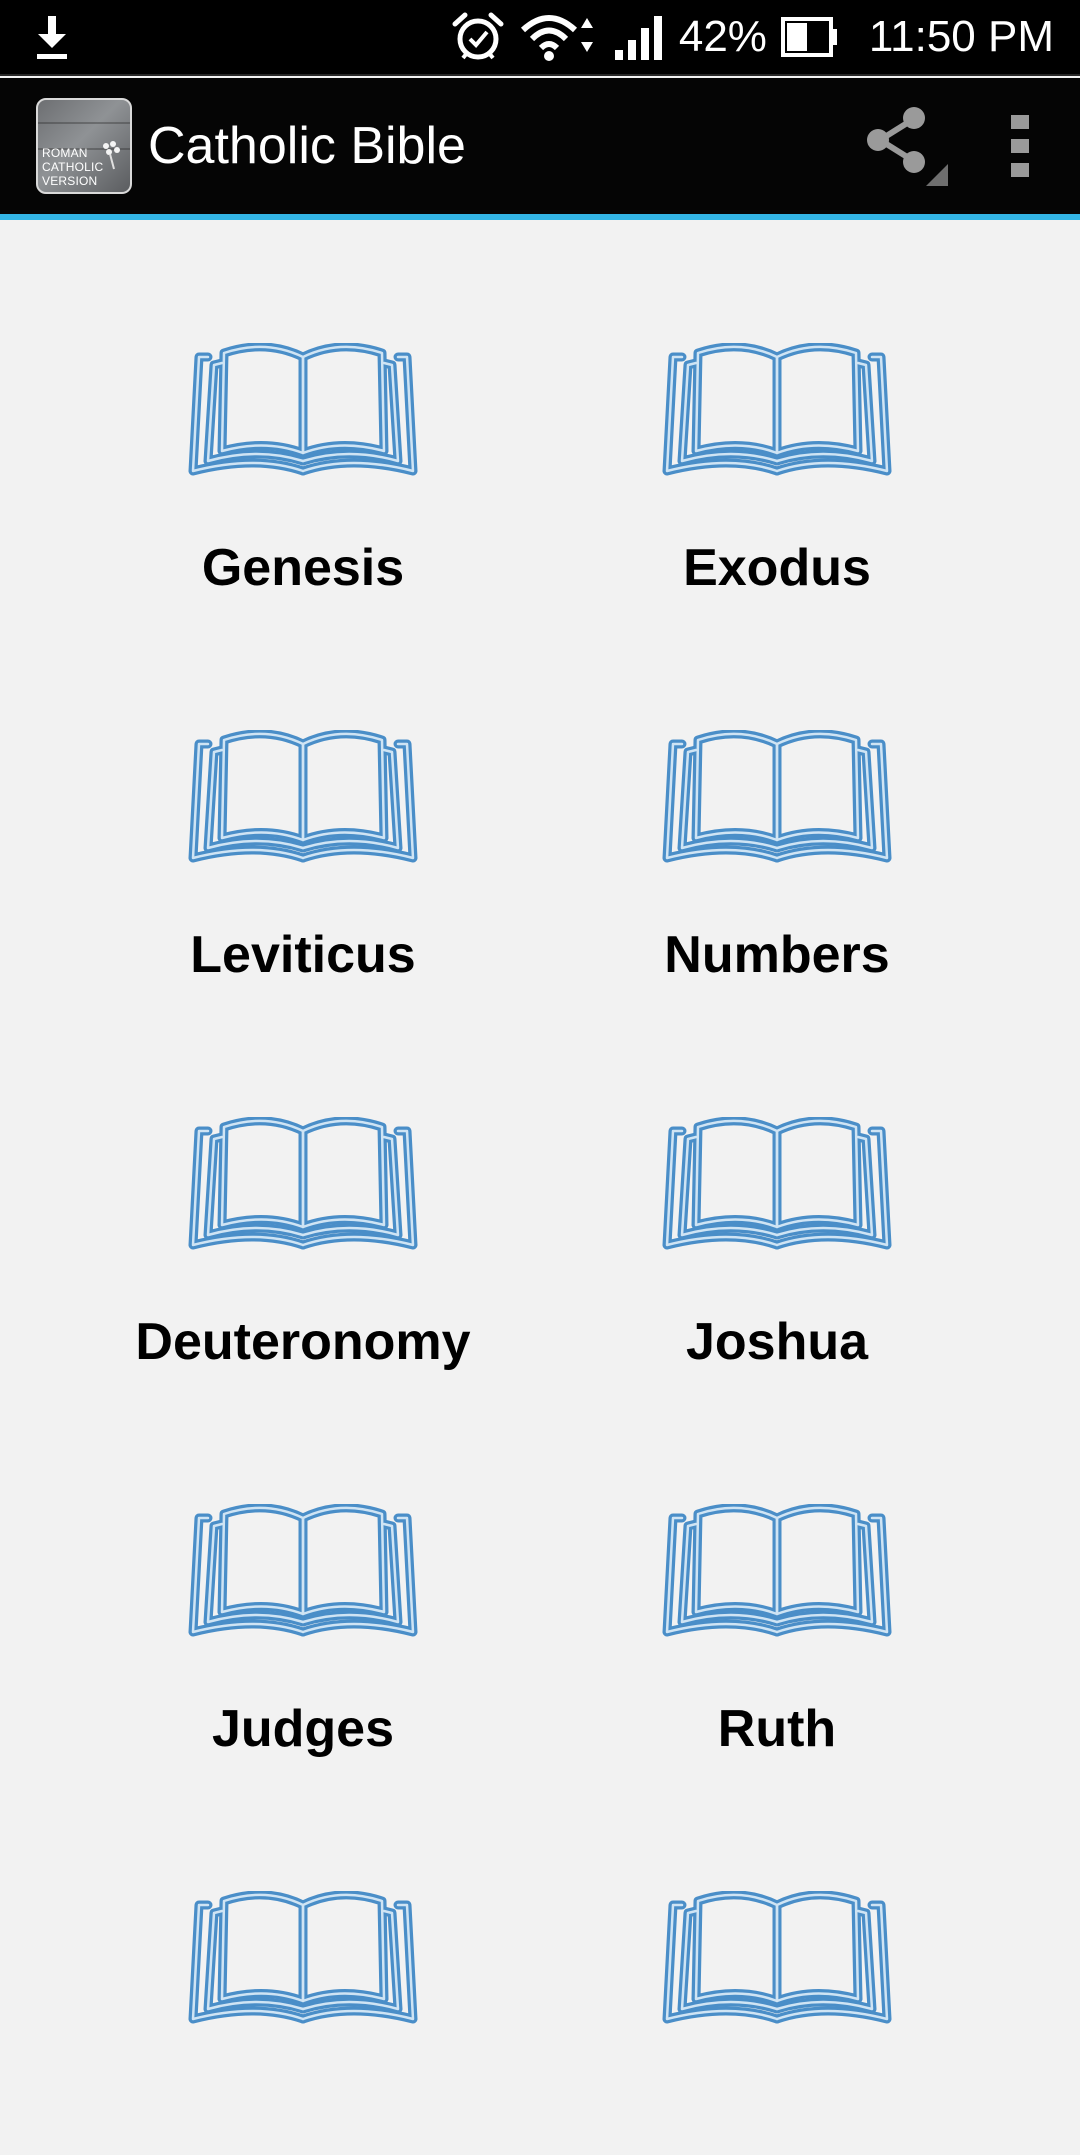  Describe the element at coordinates (540, 146) in the screenshot. I see `action-bar: ROMAN CATHOLIC VERSION Catholic Bible` at that location.